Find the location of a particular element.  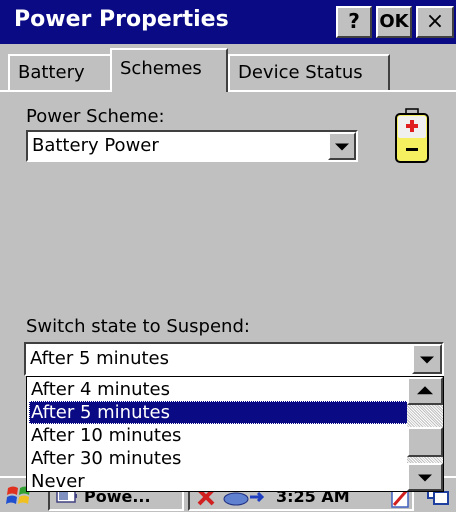

dropdown-scrollbar is located at coordinates (425, 434).